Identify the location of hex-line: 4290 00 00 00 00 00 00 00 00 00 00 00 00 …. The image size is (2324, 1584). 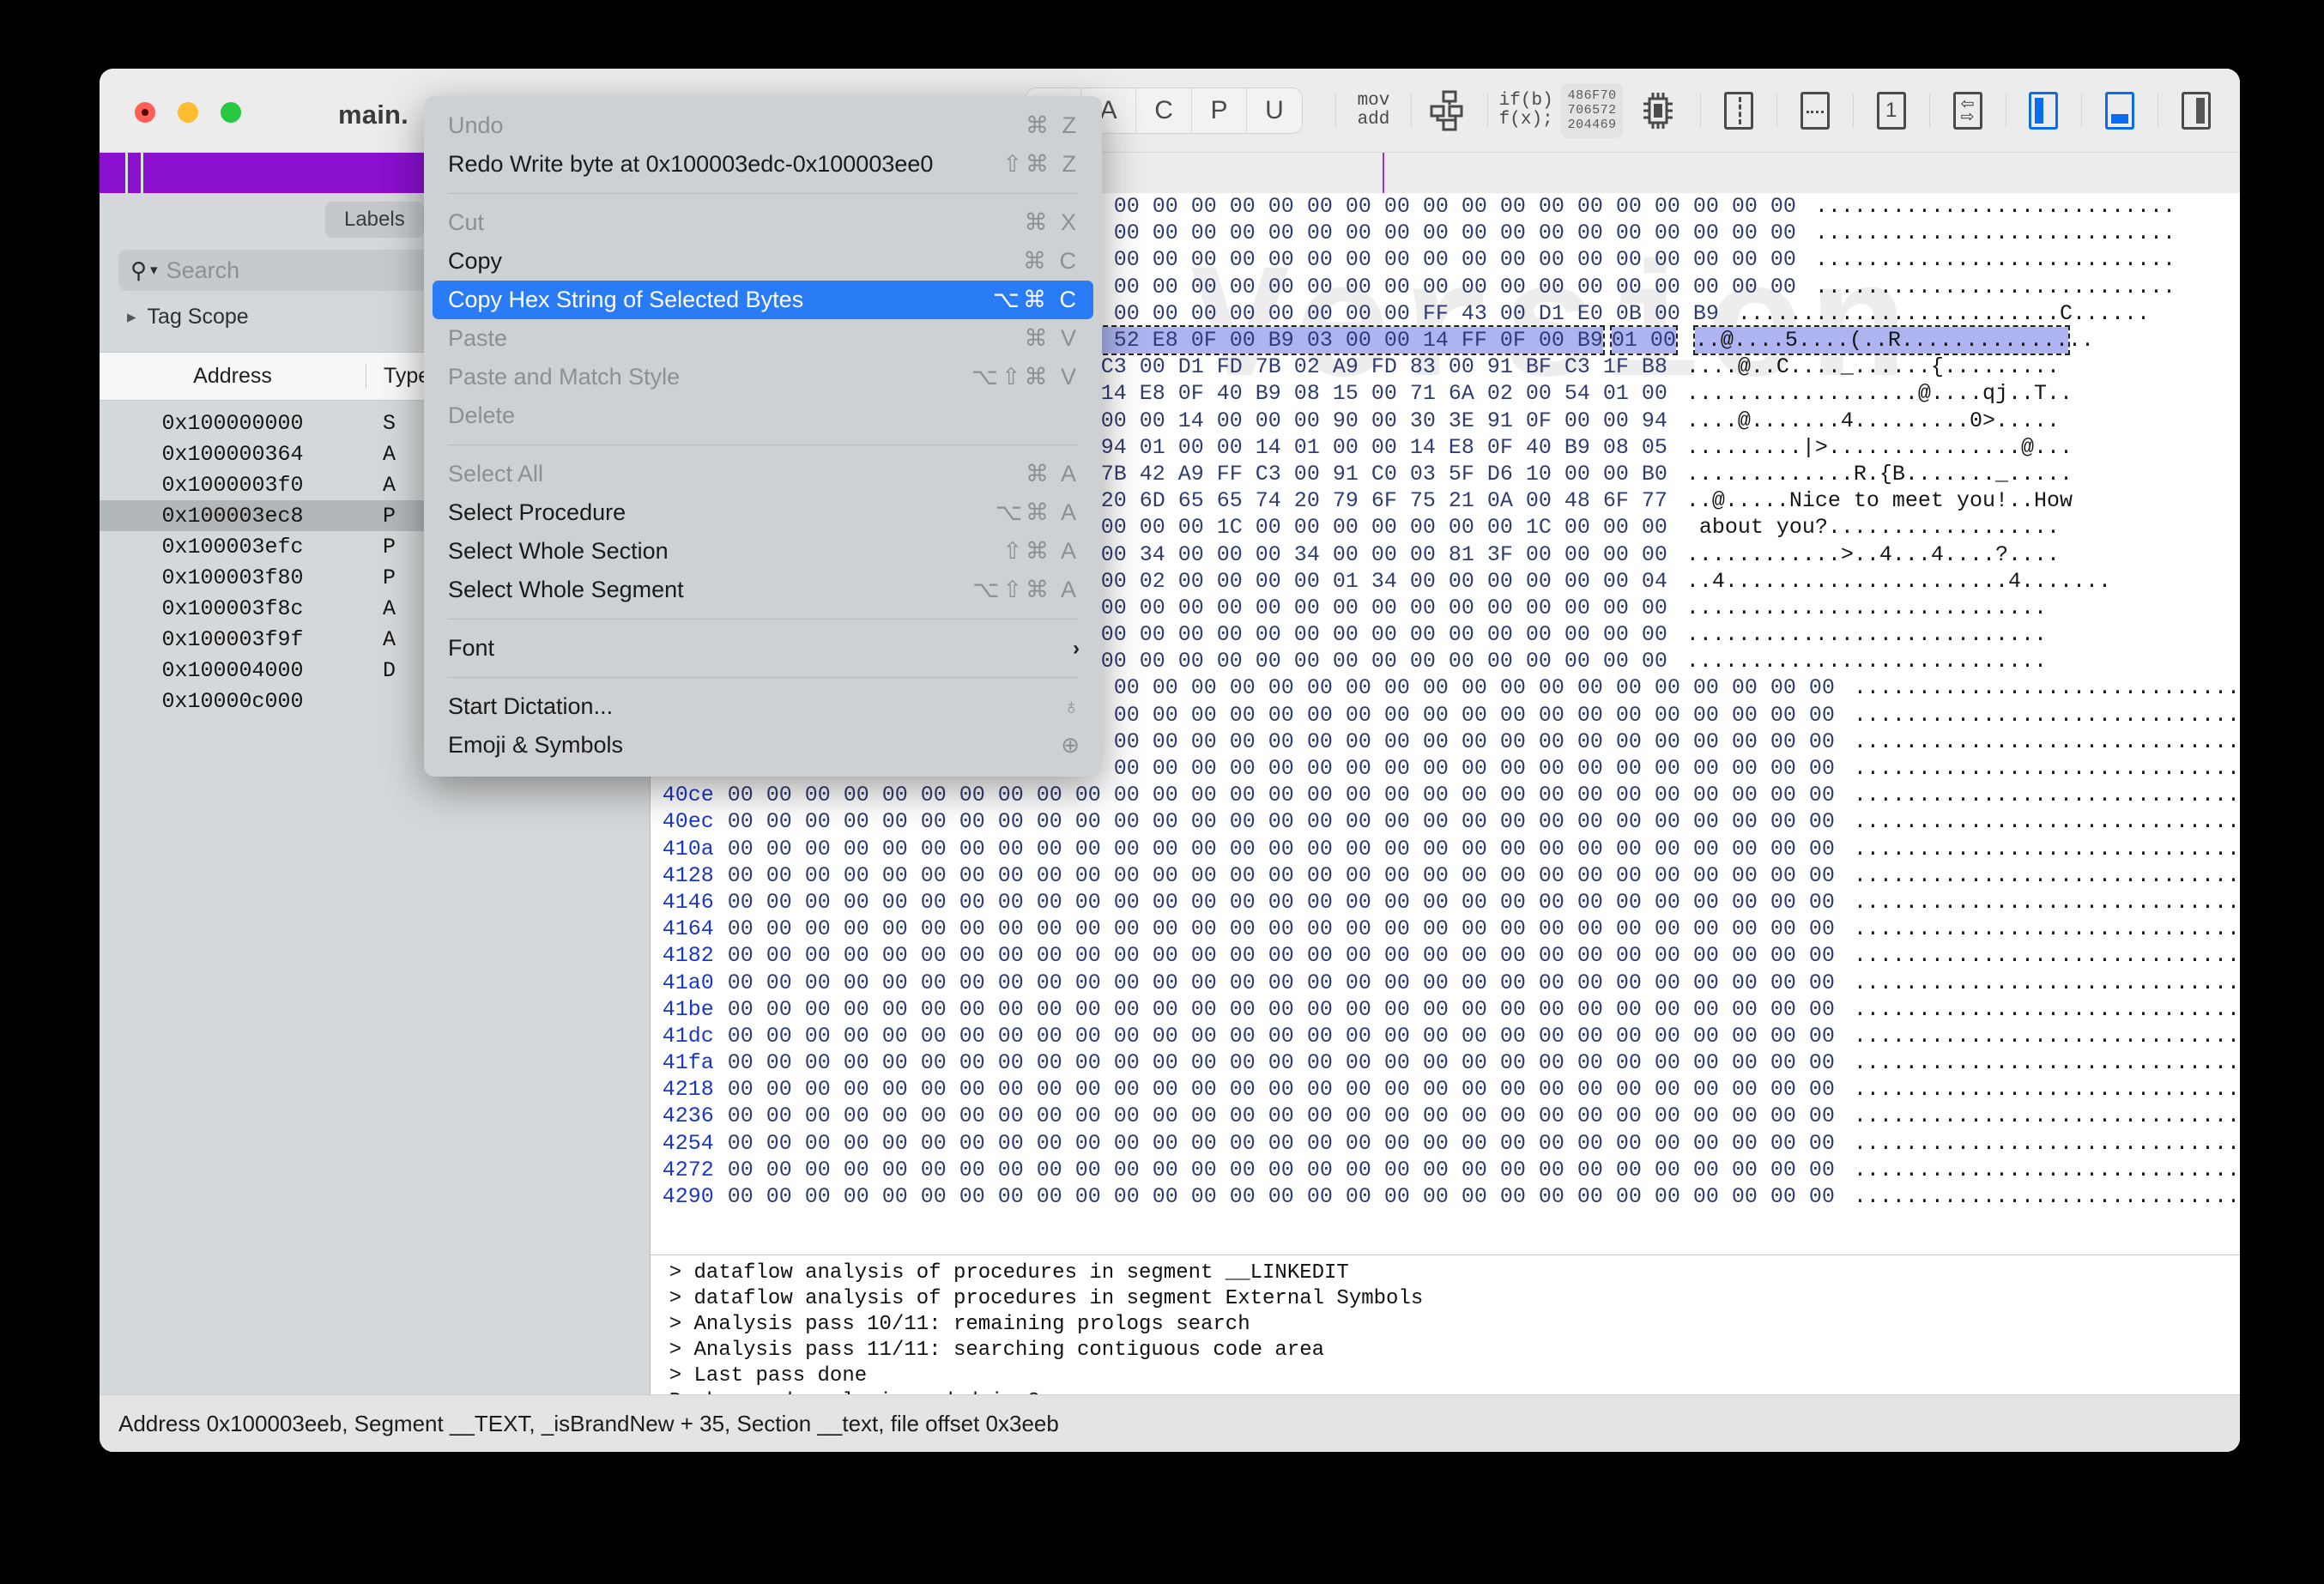
(1445, 1196).